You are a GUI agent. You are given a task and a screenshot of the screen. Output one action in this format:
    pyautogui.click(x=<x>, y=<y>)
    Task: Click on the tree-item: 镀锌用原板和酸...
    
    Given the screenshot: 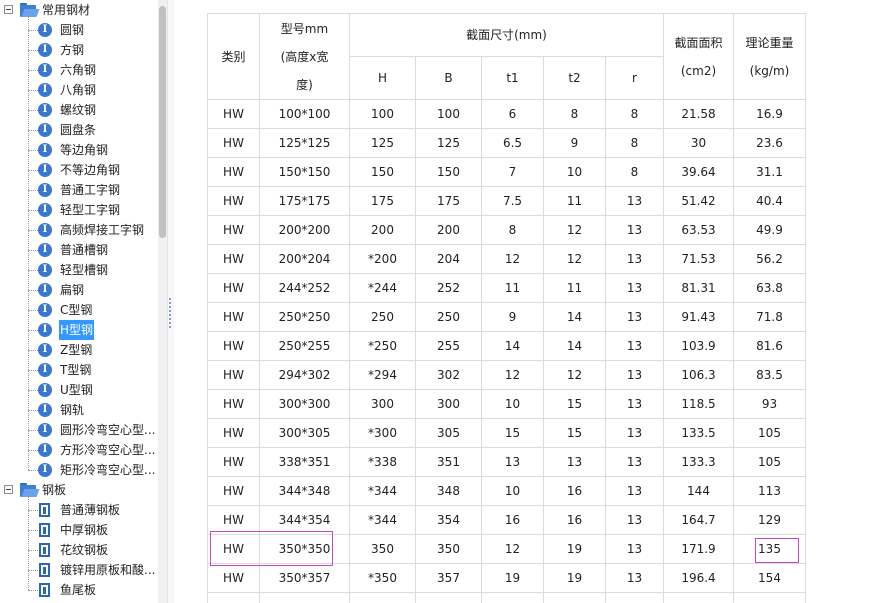 What is the action you would take?
    pyautogui.click(x=79, y=570)
    